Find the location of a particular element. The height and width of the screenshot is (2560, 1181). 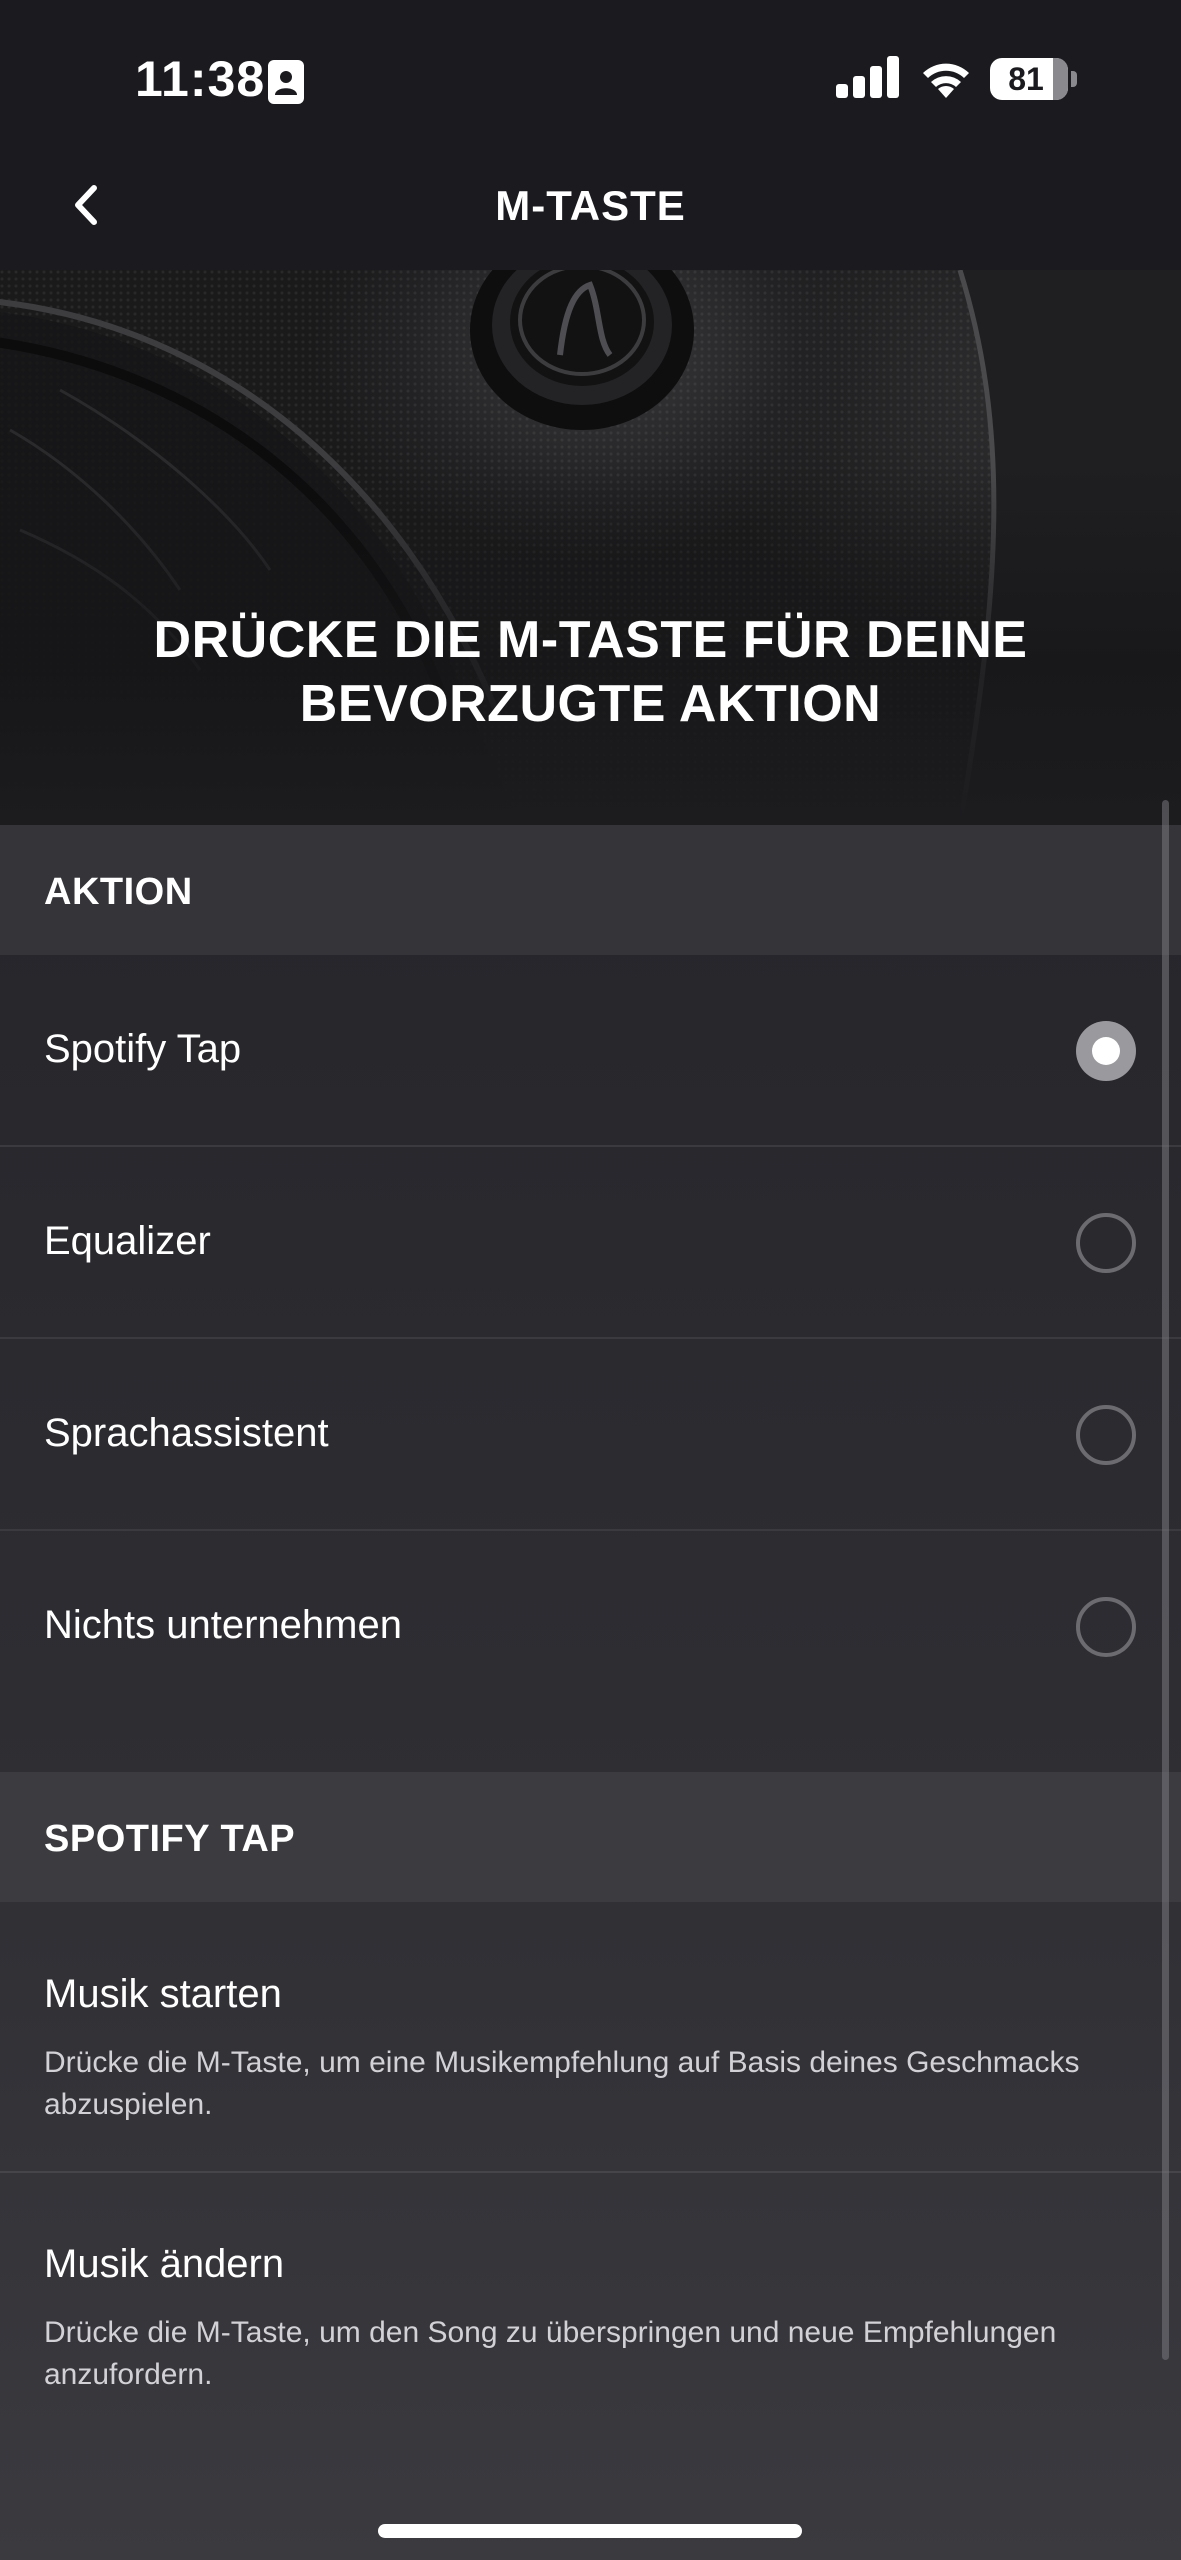

option-nichts-unternehmen: Nichts unternehmen is located at coordinates (590, 1627).